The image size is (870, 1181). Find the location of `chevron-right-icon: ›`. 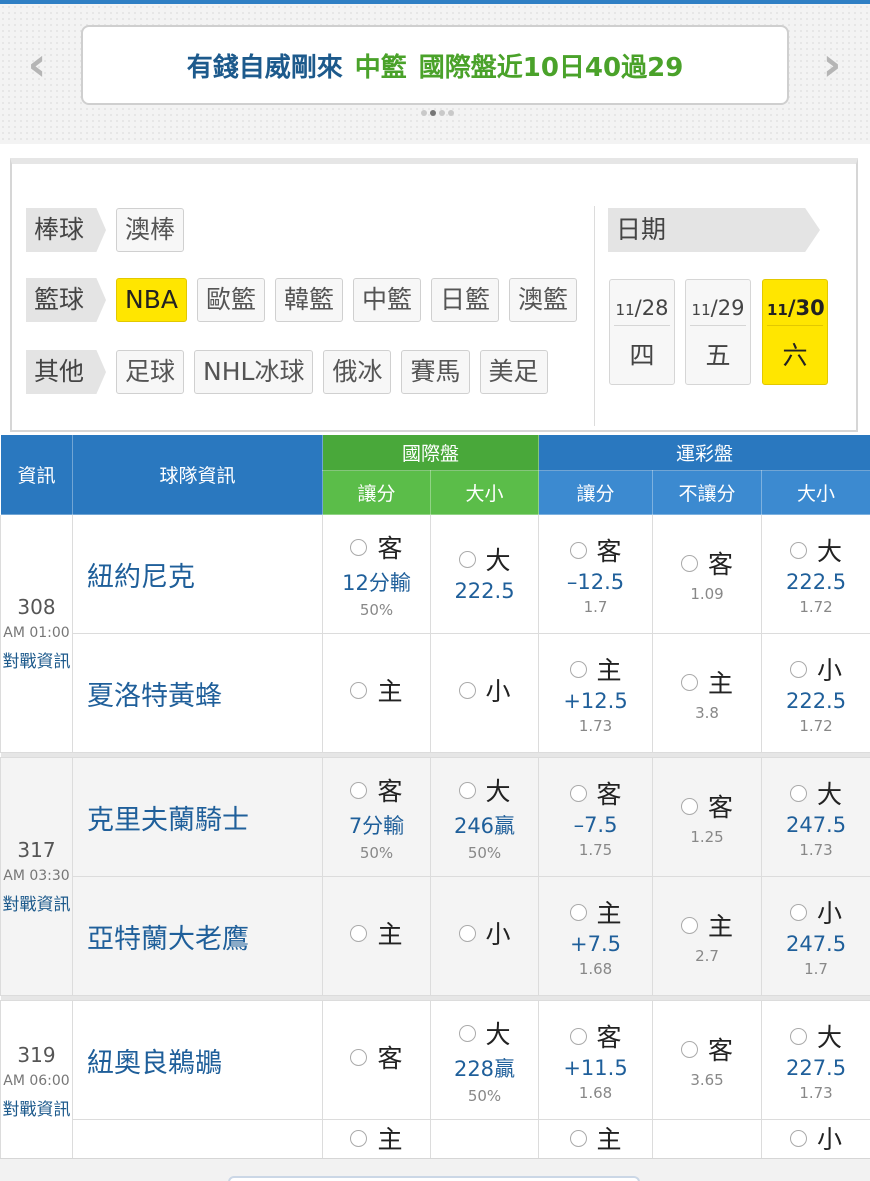

chevron-right-icon: › is located at coordinates (832, 65).